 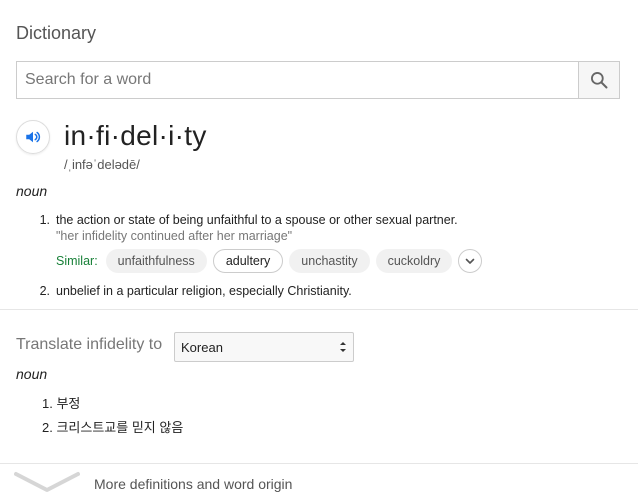 I want to click on dictionary-title: Dictionary, so click(x=56, y=33).